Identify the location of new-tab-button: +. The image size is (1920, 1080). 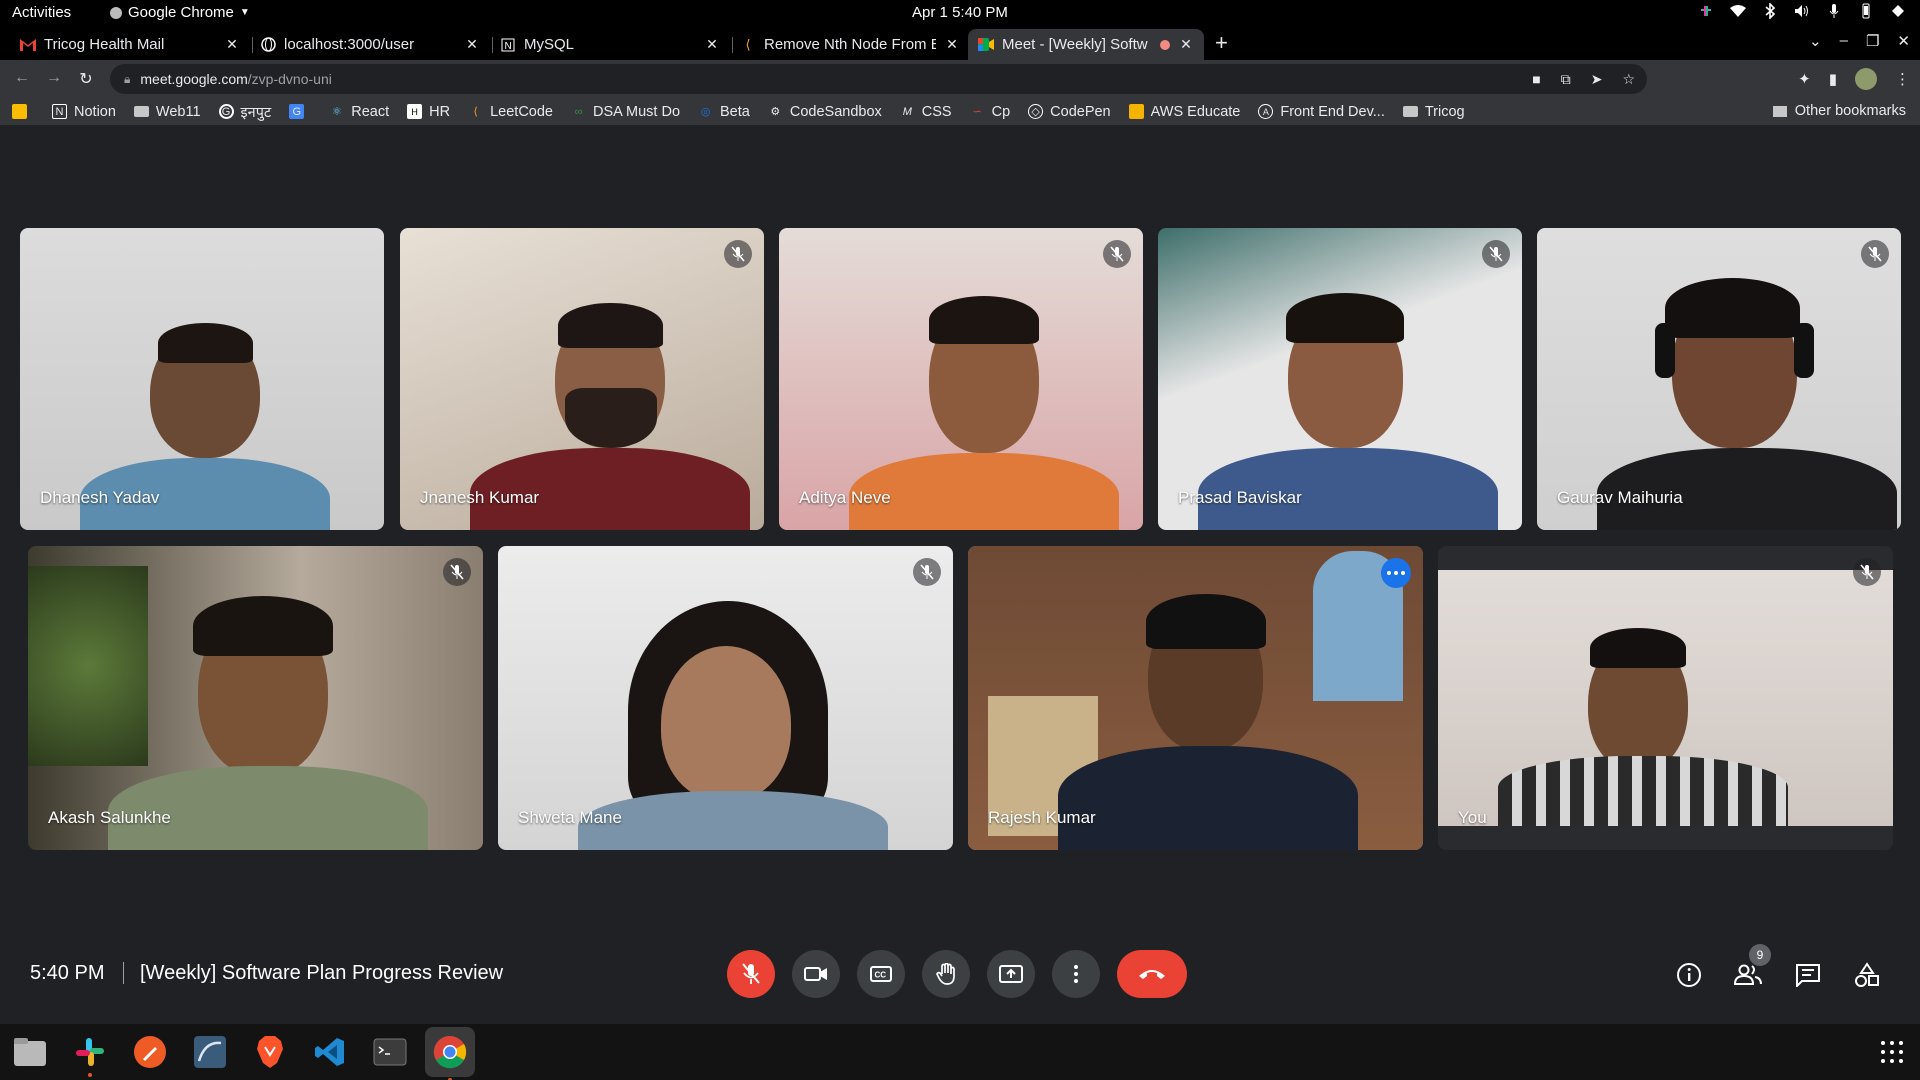
(1221, 43).